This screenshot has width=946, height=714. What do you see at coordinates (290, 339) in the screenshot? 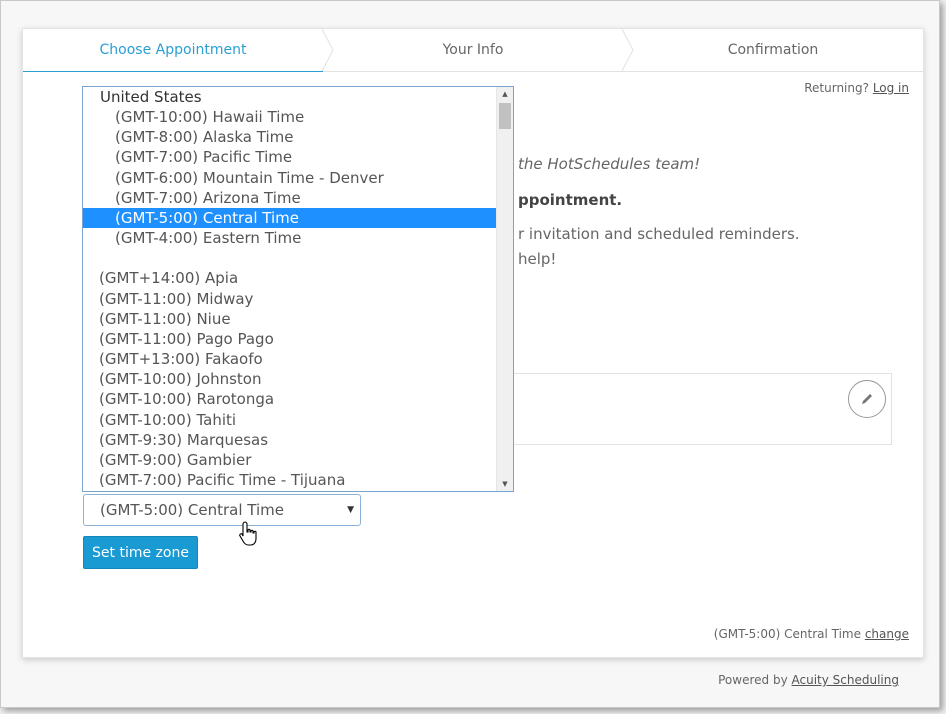
I see `timezone-option: (GMT-11:00) Pago Pago` at bounding box center [290, 339].